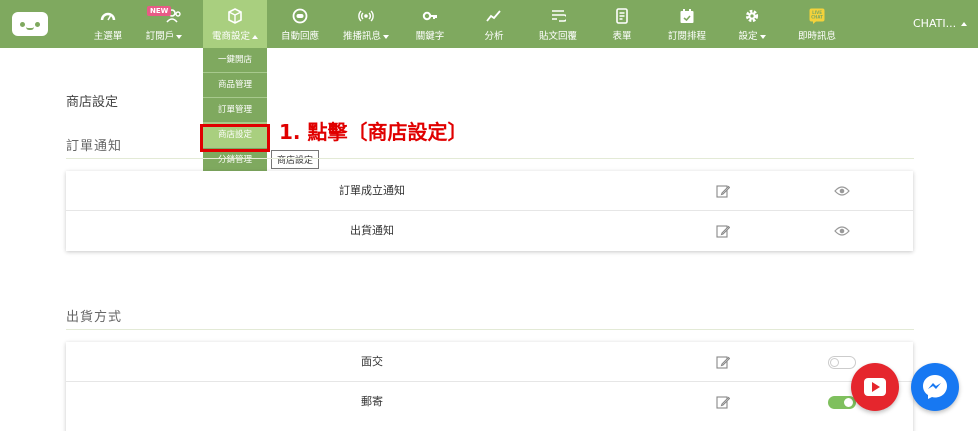  What do you see at coordinates (160, 36) in the screenshot?
I see `nav-label: 訂閱戶` at bounding box center [160, 36].